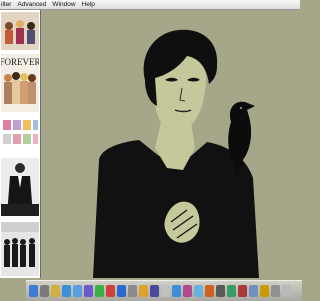  I want to click on group-photo-thumbnail, so click(20, 31).